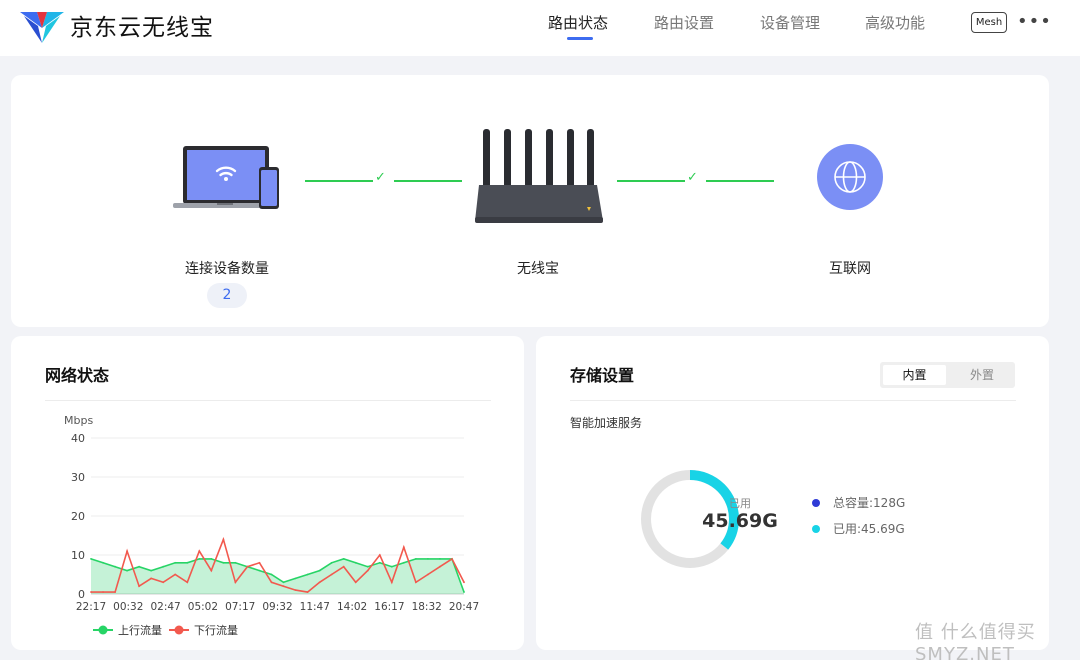 Image resolution: width=1080 pixels, height=660 pixels. I want to click on y-tick-label: 10, so click(78, 555).